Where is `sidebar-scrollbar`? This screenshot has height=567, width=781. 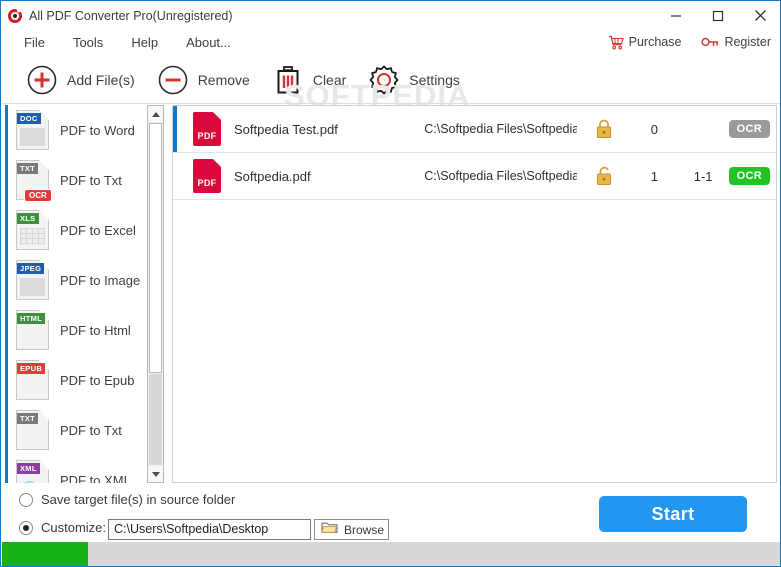 sidebar-scrollbar is located at coordinates (155, 294).